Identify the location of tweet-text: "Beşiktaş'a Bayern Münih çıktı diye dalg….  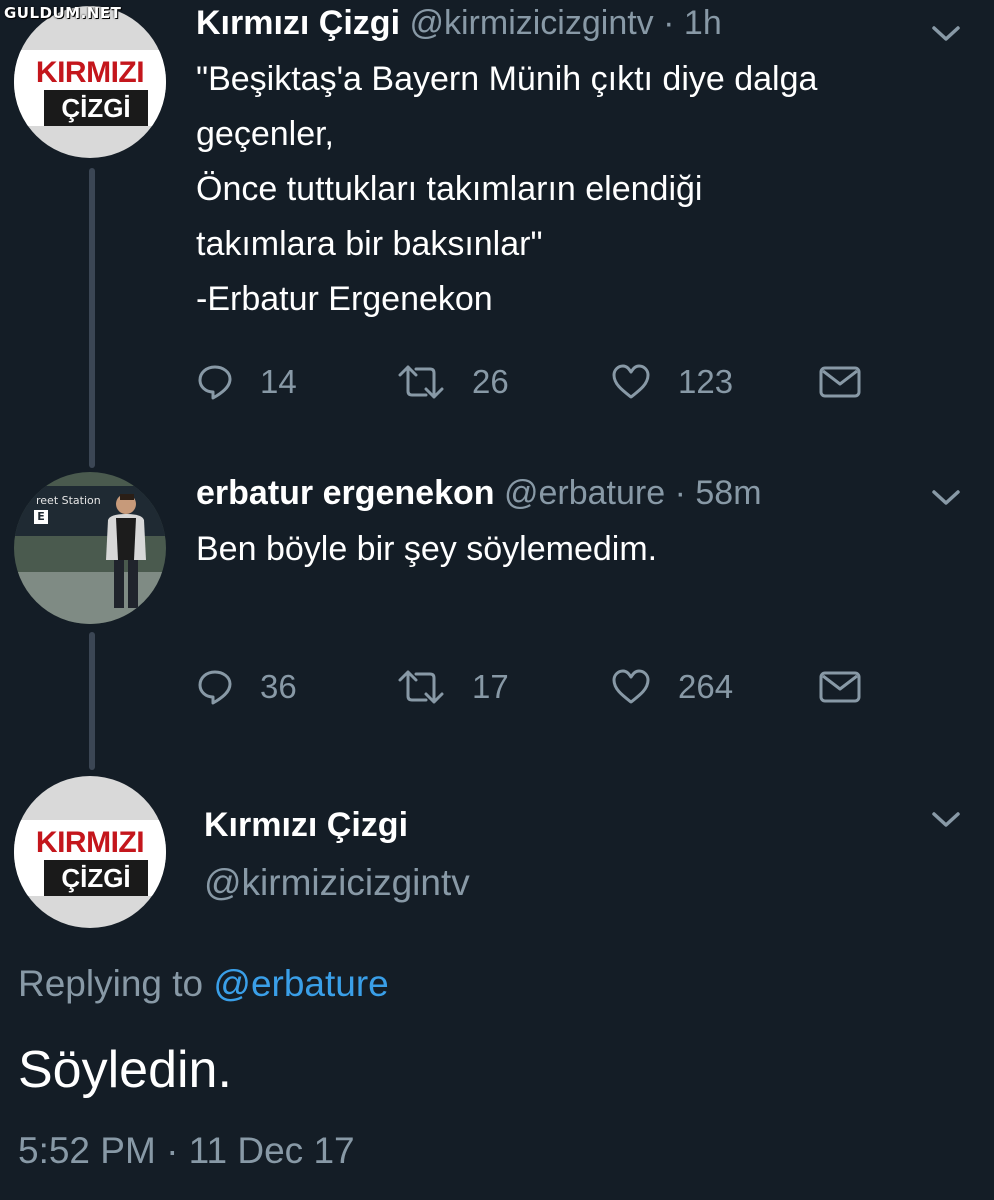
(506, 189).